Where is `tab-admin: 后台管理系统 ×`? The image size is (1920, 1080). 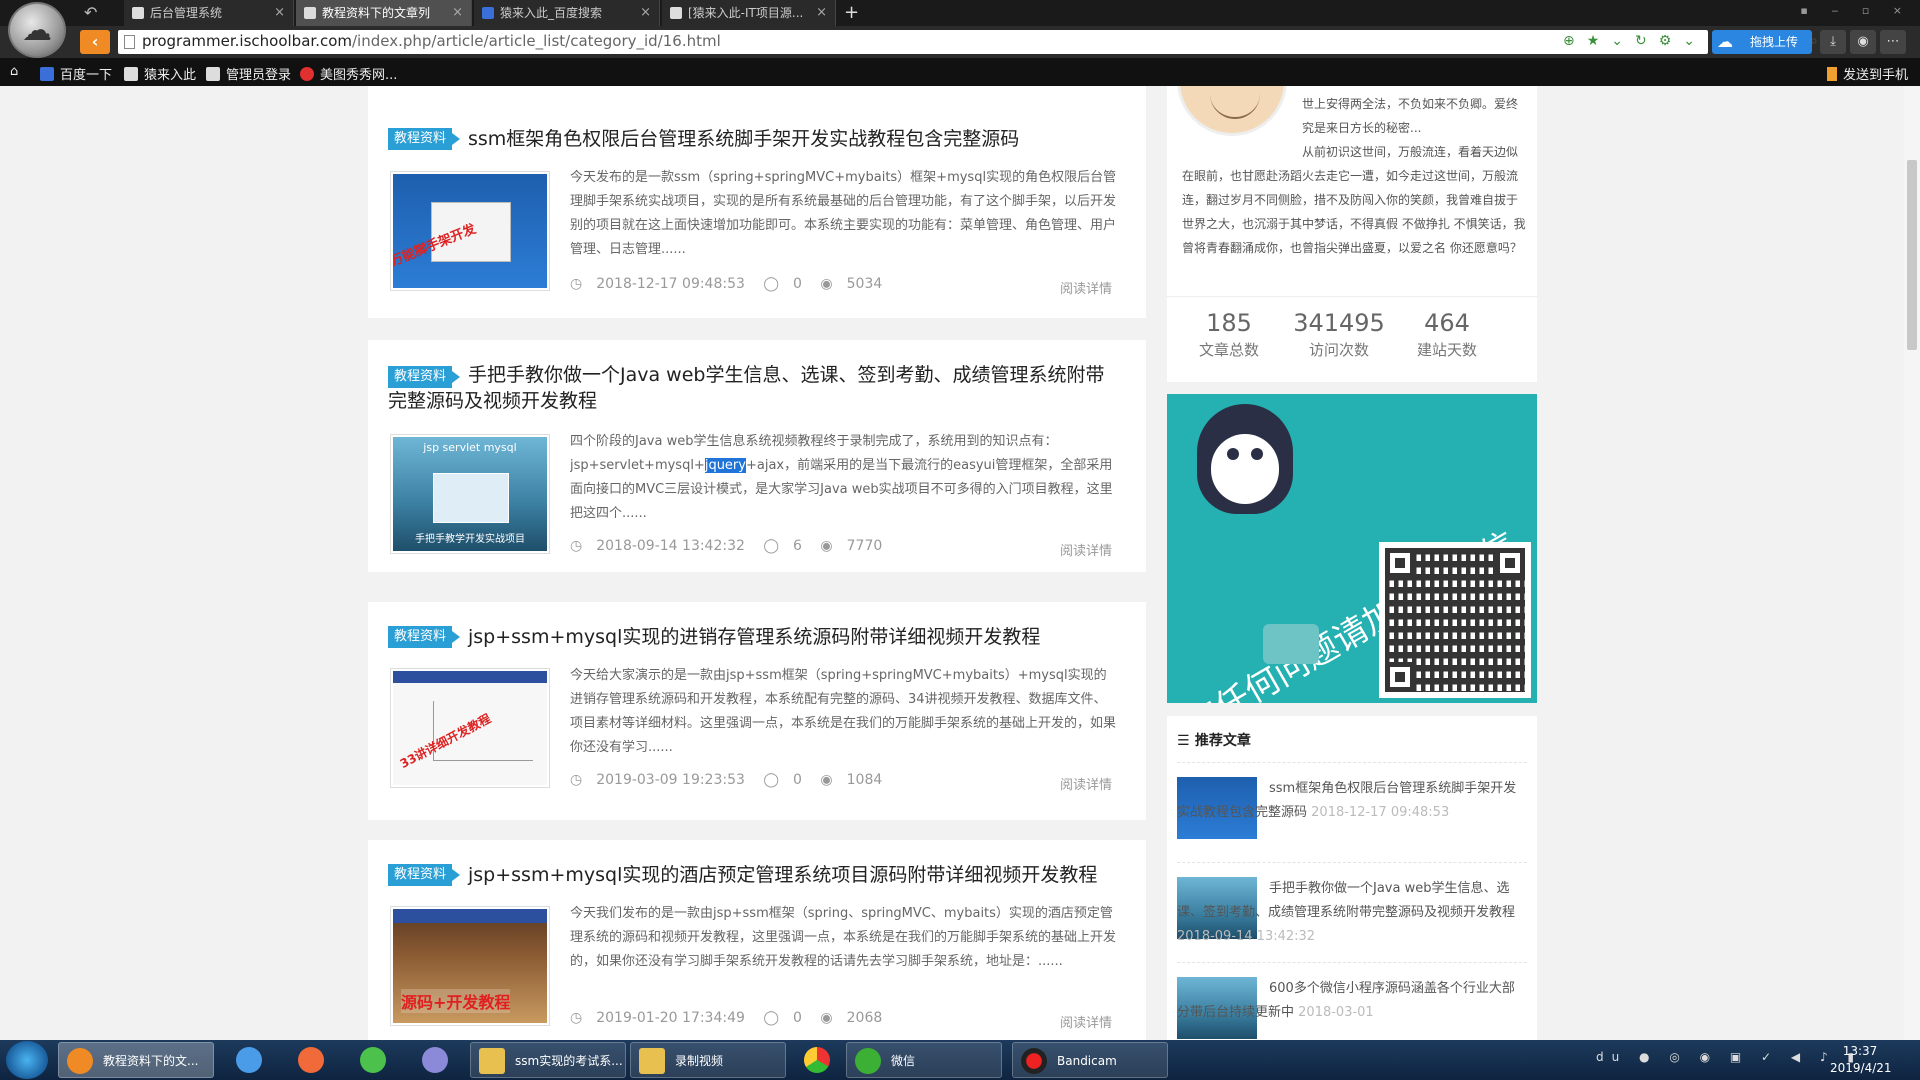 tab-admin: 后台管理系统 × is located at coordinates (209, 13).